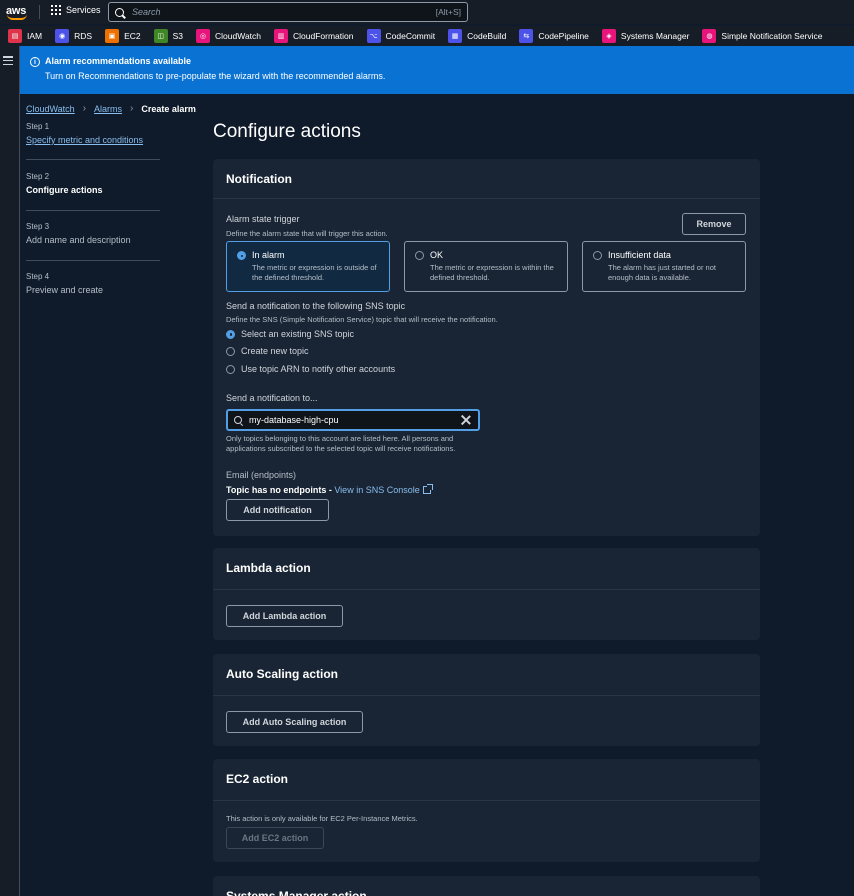 Image resolution: width=854 pixels, height=896 pixels. I want to click on menu-icon, so click(8, 60).